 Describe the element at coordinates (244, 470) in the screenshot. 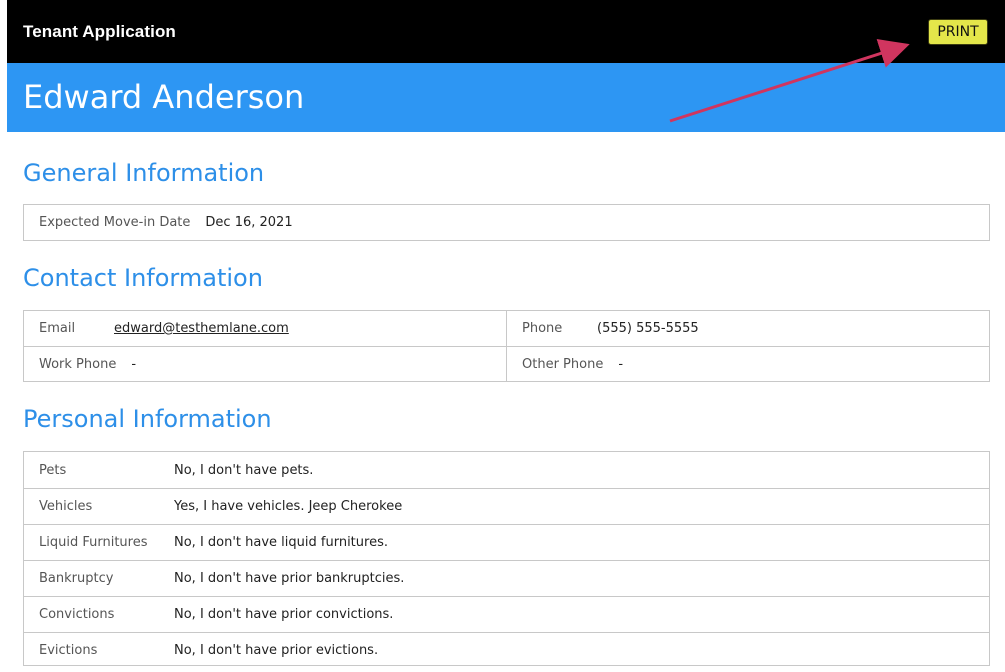

I see `pets-value: No, I don't have pets.` at that location.